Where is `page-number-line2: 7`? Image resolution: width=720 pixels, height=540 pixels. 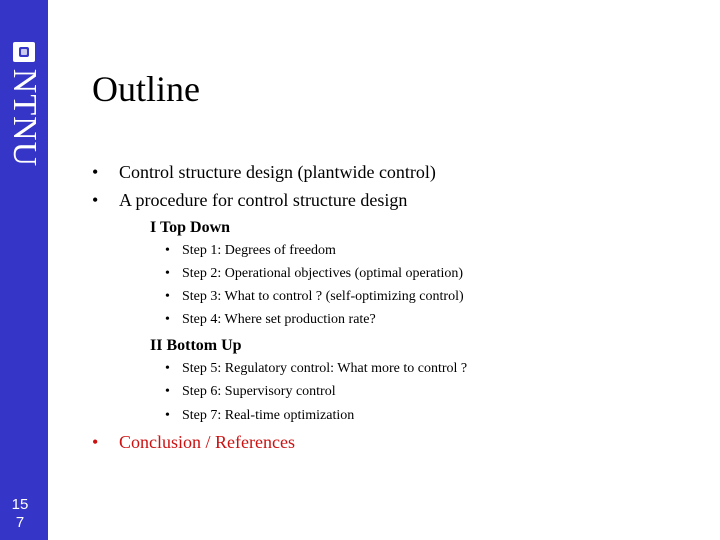
page-number-line2: 7 is located at coordinates (20, 522).